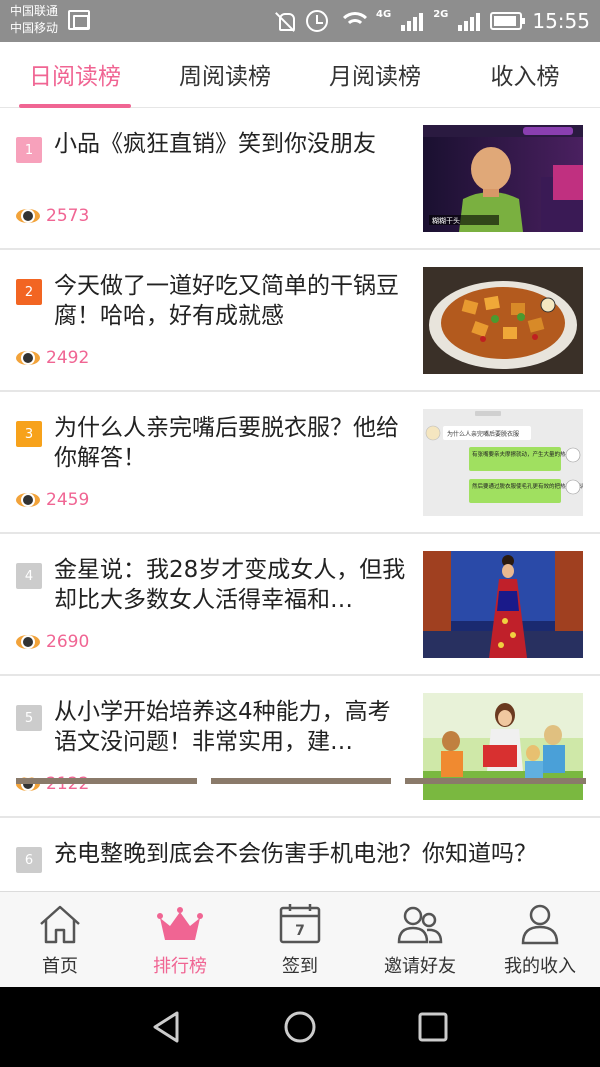 This screenshot has width=600, height=1067. Describe the element at coordinates (34, 11) in the screenshot. I see `carrier-1: 中国联通` at that location.